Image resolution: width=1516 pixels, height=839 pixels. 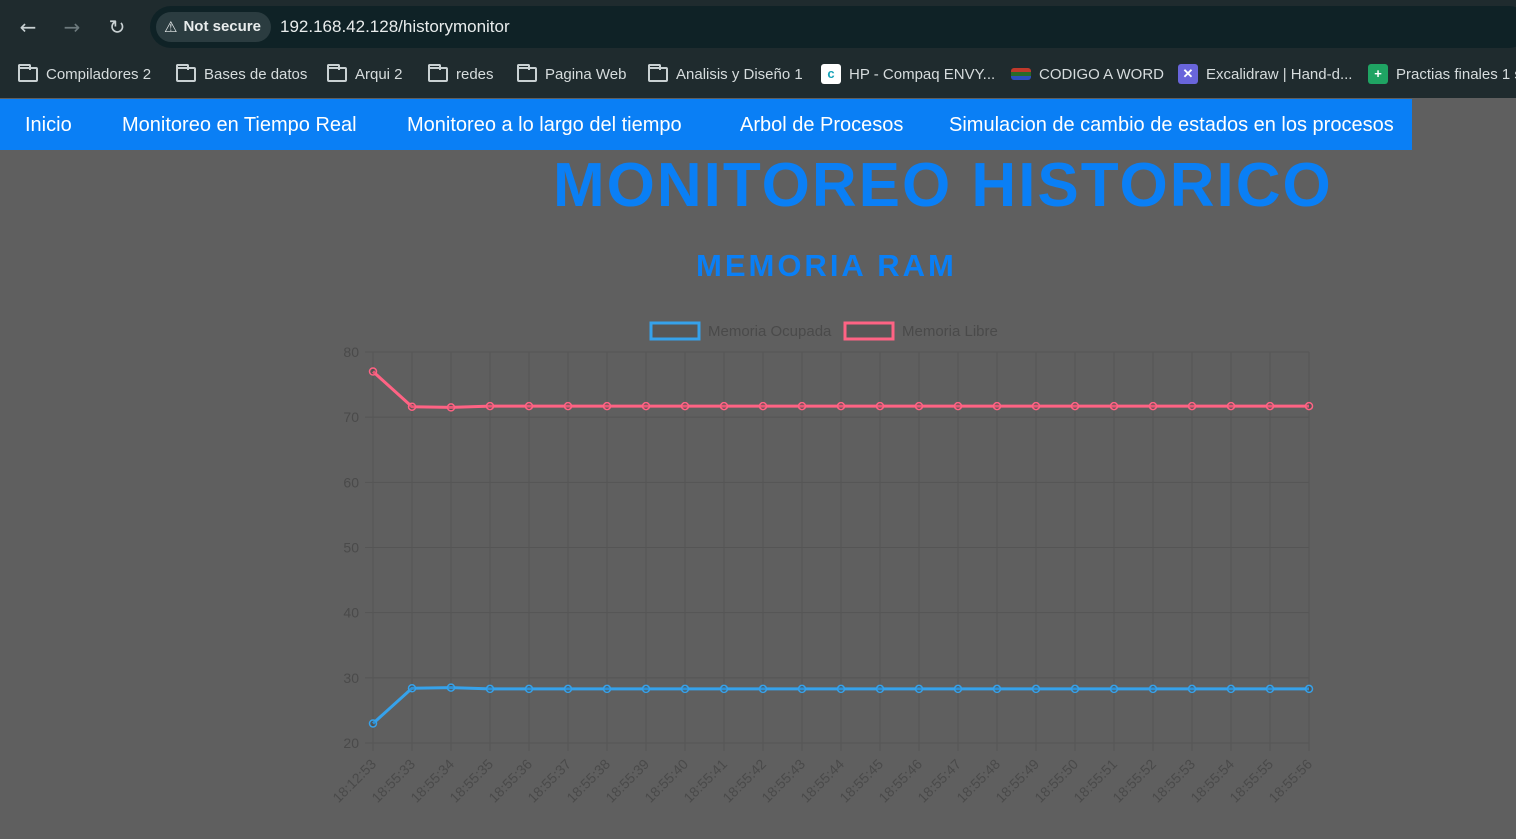 What do you see at coordinates (351, 482) in the screenshot?
I see `y-tick-label: 60` at bounding box center [351, 482].